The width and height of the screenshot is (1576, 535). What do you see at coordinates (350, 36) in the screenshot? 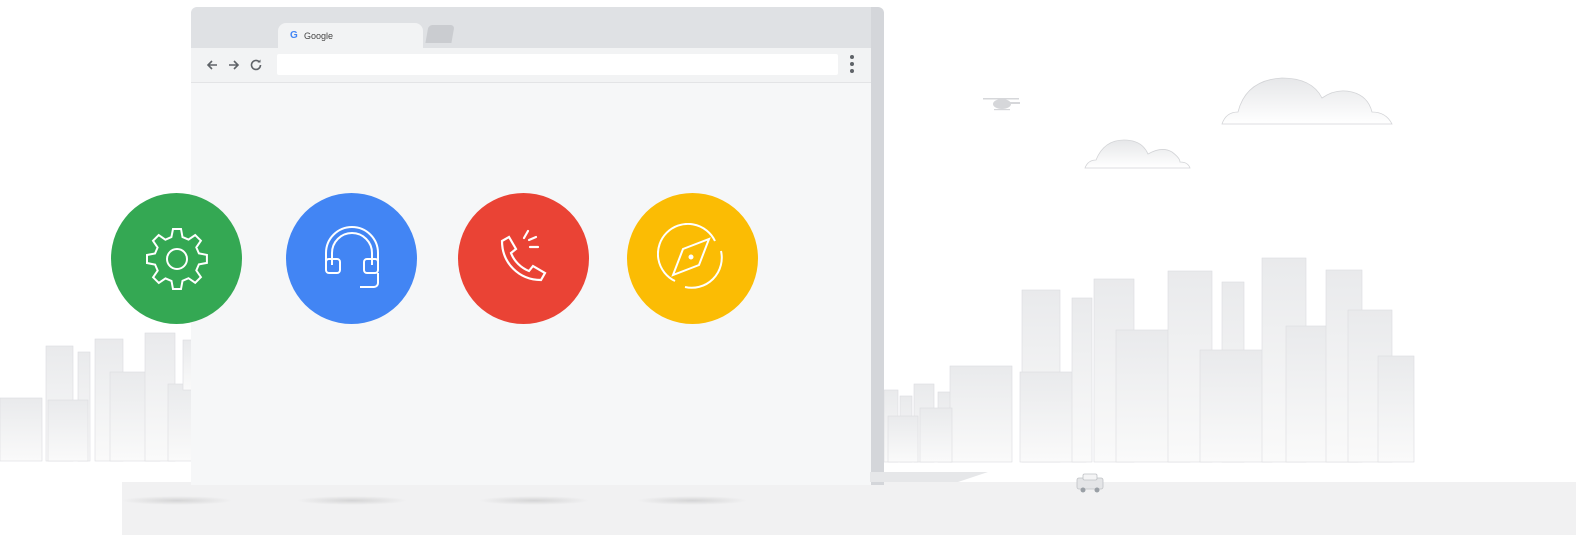
I see `tab-google: G Google` at bounding box center [350, 36].